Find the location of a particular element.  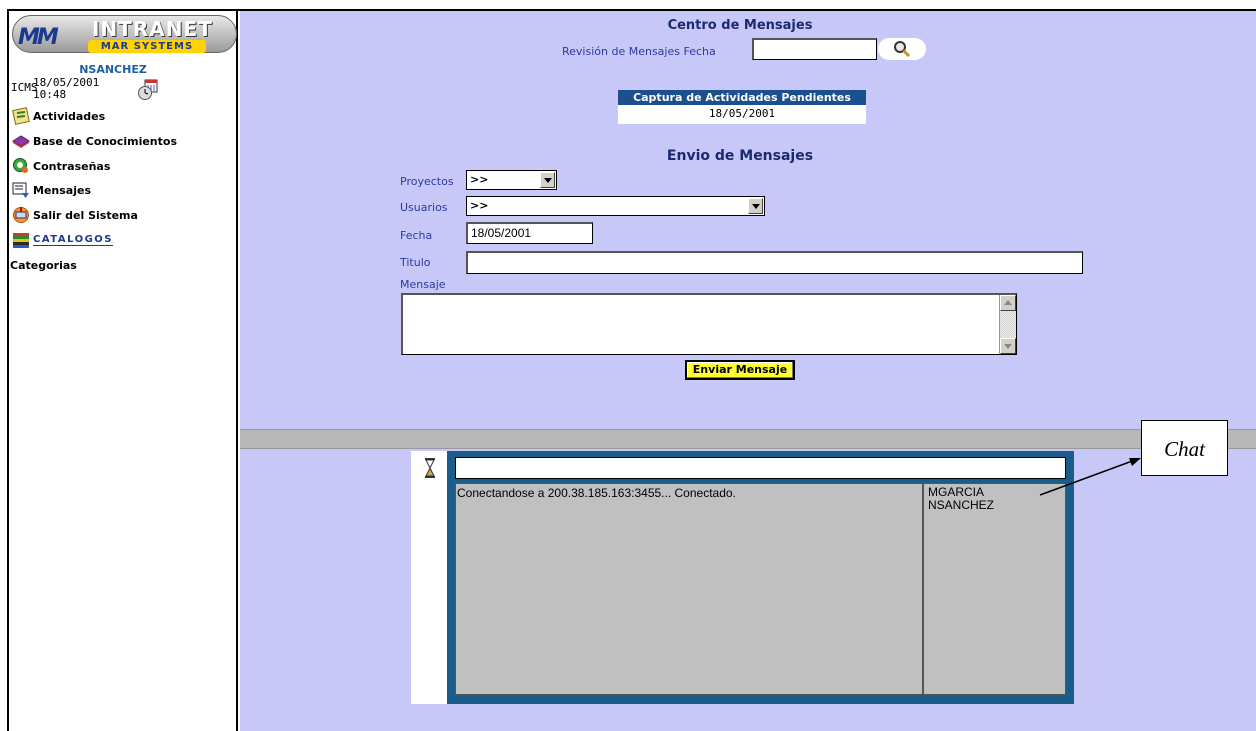

hourglass-icon is located at coordinates (430, 468).